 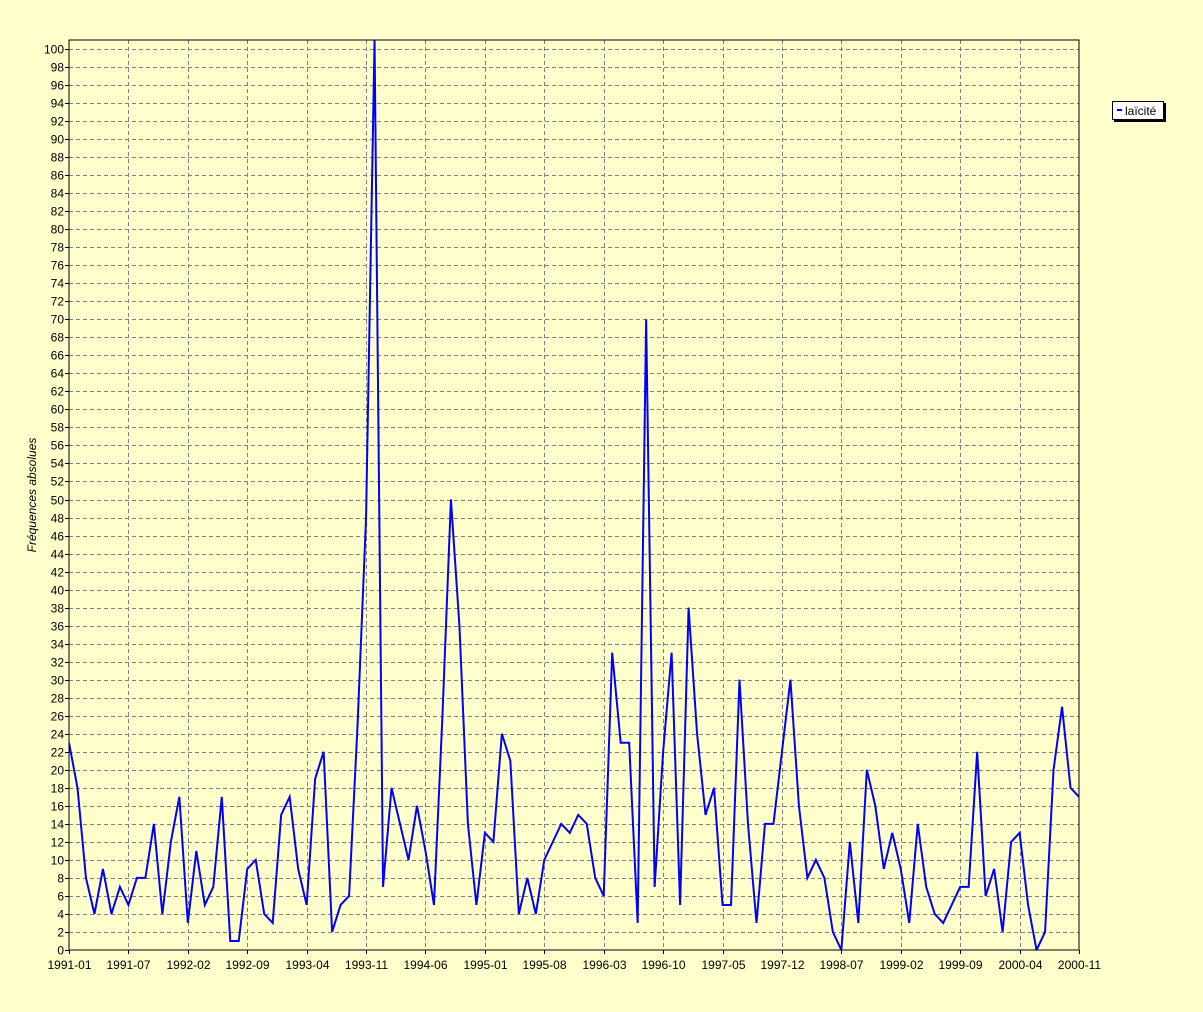 I want to click on y-tick-label: 52, so click(x=58, y=482).